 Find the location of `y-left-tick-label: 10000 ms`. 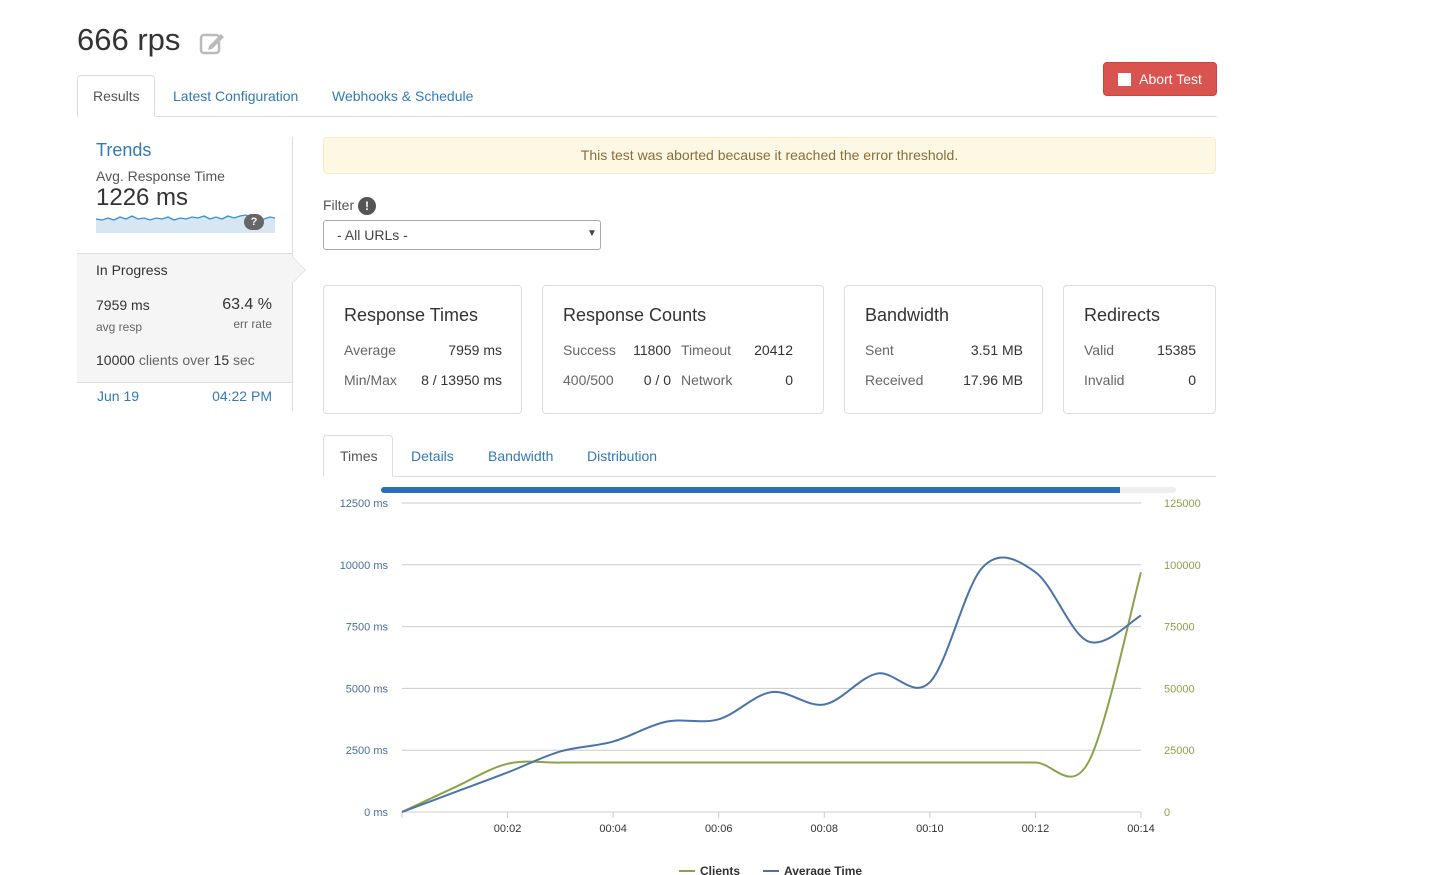

y-left-tick-label: 10000 ms is located at coordinates (364, 566).